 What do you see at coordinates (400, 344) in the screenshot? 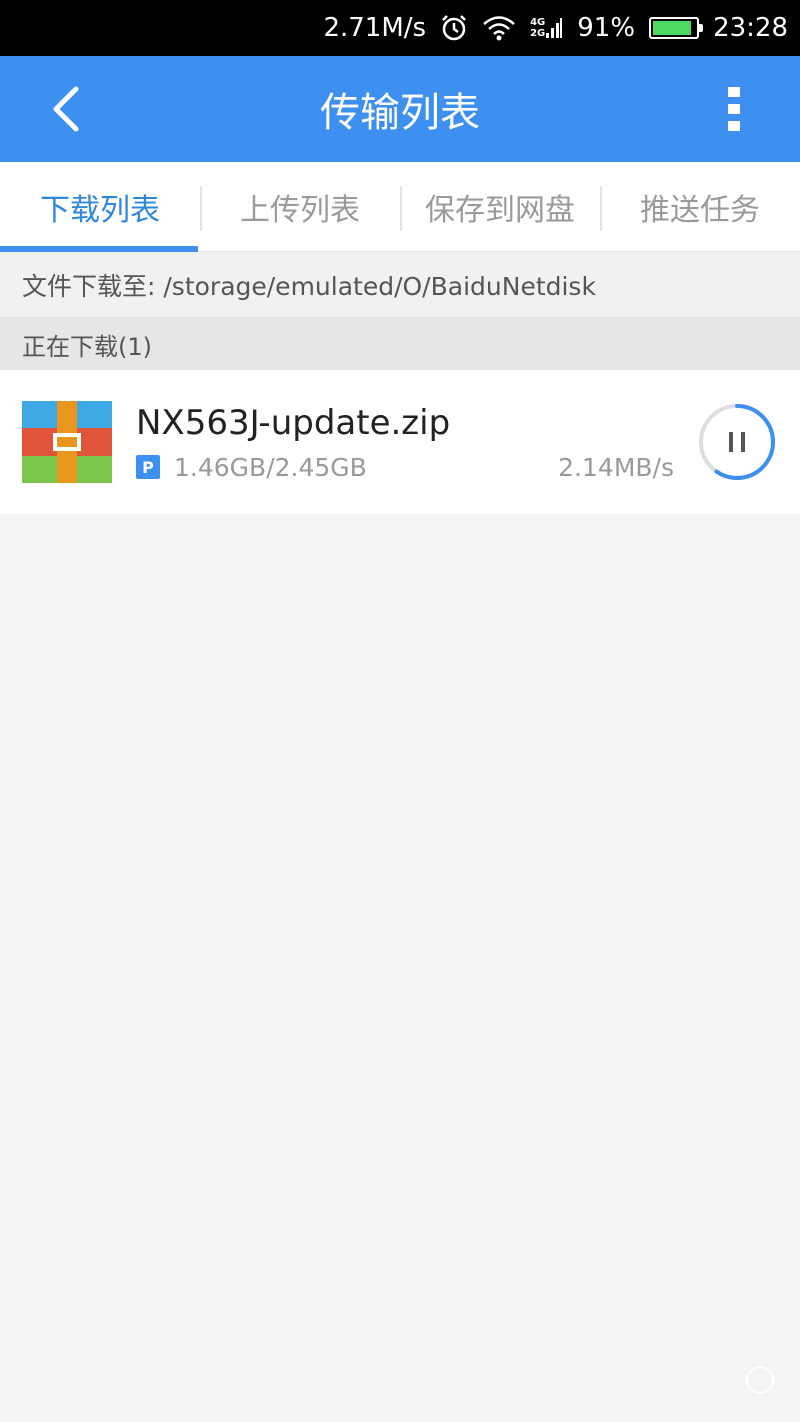
I see `section-header-downloading: 正在下载(1)` at bounding box center [400, 344].